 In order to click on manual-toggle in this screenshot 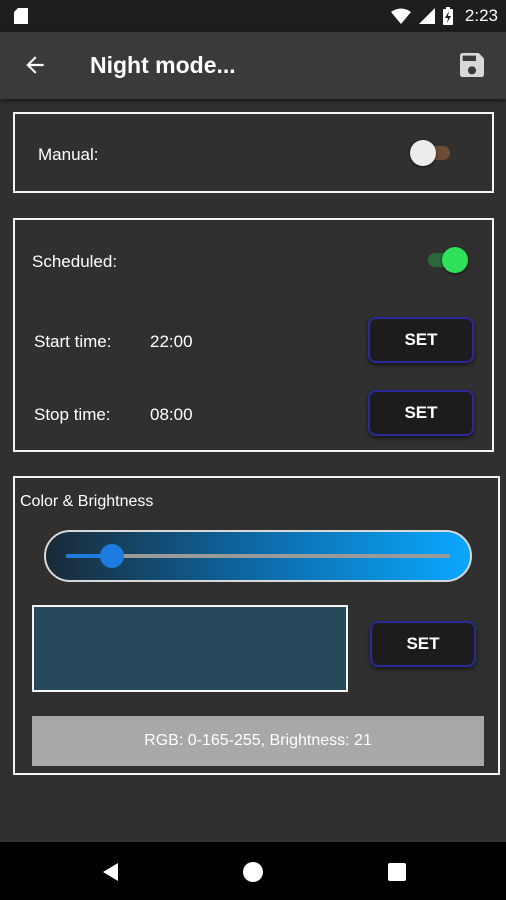, I will do `click(432, 153)`.